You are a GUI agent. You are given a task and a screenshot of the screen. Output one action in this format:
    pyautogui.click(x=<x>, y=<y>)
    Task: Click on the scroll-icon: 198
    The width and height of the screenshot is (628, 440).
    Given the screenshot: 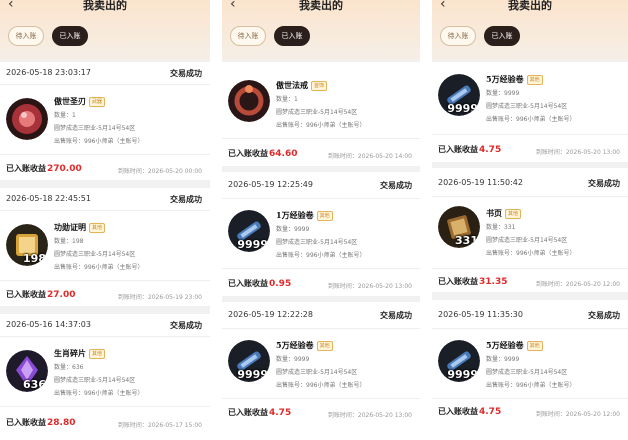 What is the action you would take?
    pyautogui.click(x=27, y=245)
    